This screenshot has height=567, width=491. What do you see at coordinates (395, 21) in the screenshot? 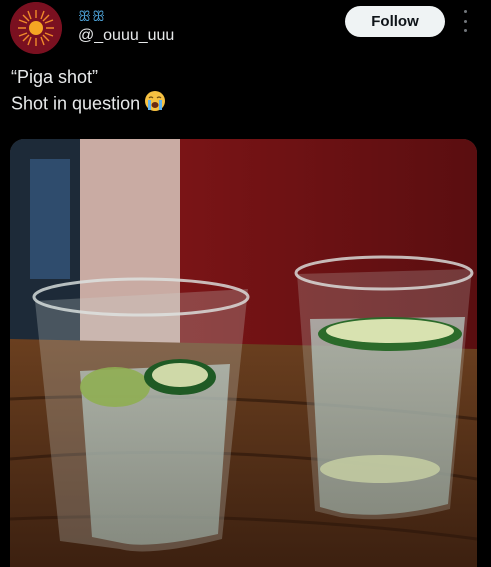
I see `follow-button: Follow` at bounding box center [395, 21].